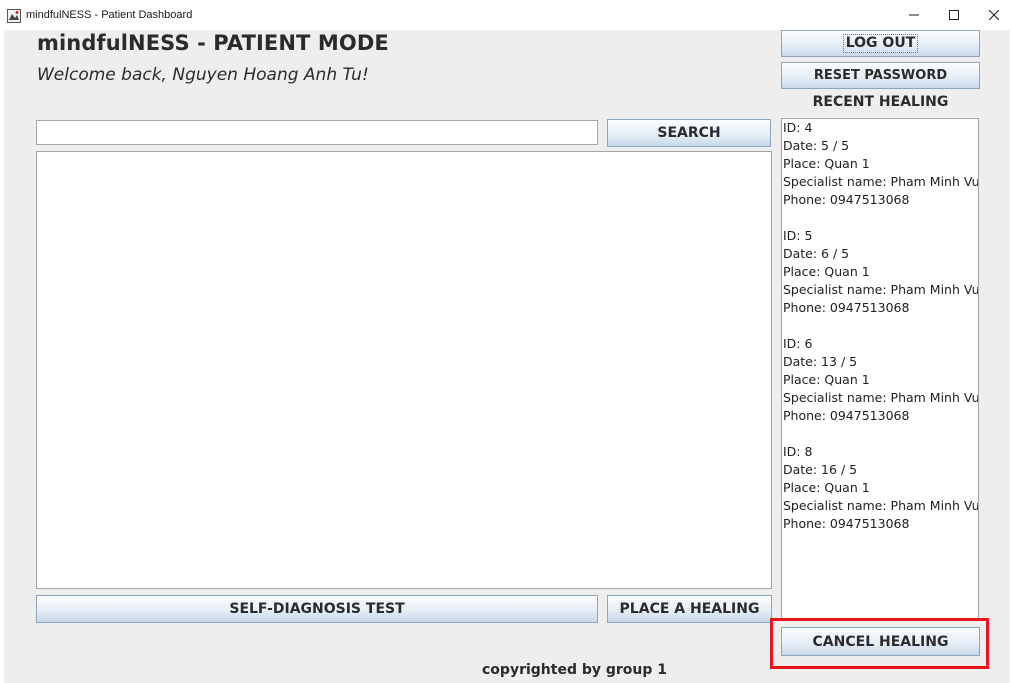  What do you see at coordinates (816, 253) in the screenshot?
I see `record-date: Date: 6 / 5` at bounding box center [816, 253].